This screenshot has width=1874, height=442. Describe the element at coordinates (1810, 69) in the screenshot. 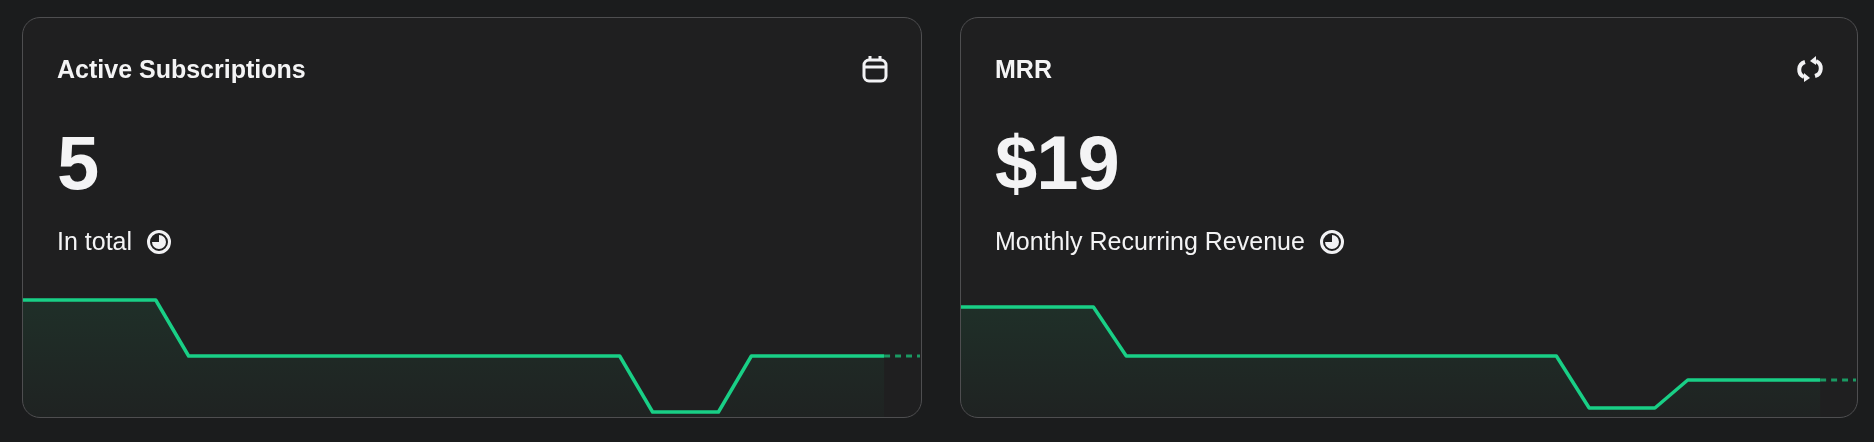

I see `refresh-icon` at that location.